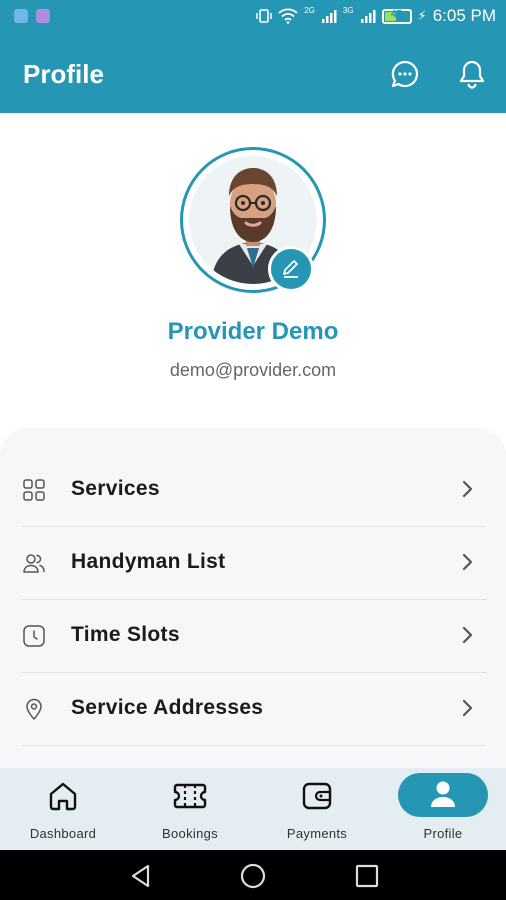 This screenshot has height=900, width=506. I want to click on nav-dashboard: Dashboard, so click(63, 809).